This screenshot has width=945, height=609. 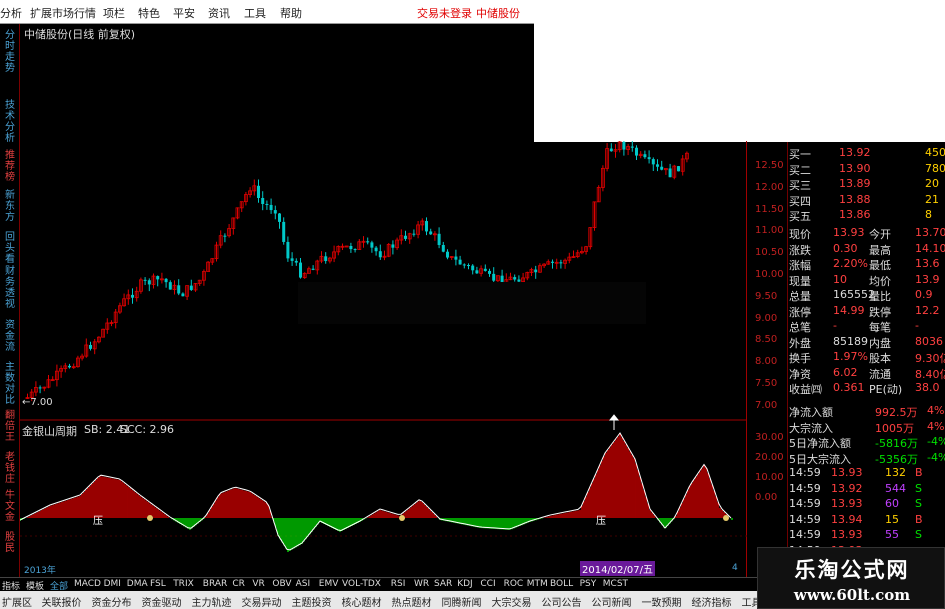 What do you see at coordinates (329, 584) in the screenshot?
I see `indicator-tab: EMV` at bounding box center [329, 584].